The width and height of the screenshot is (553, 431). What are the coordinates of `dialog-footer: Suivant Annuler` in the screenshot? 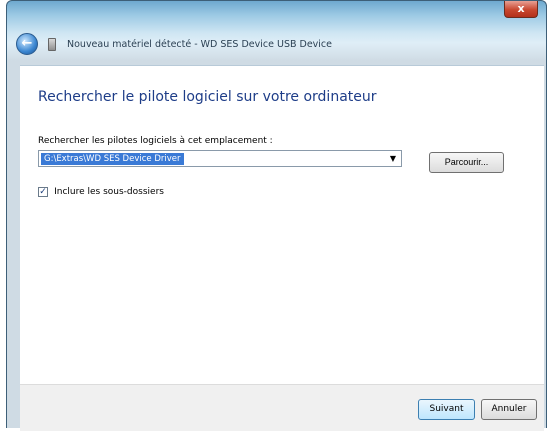 It's located at (282, 407).